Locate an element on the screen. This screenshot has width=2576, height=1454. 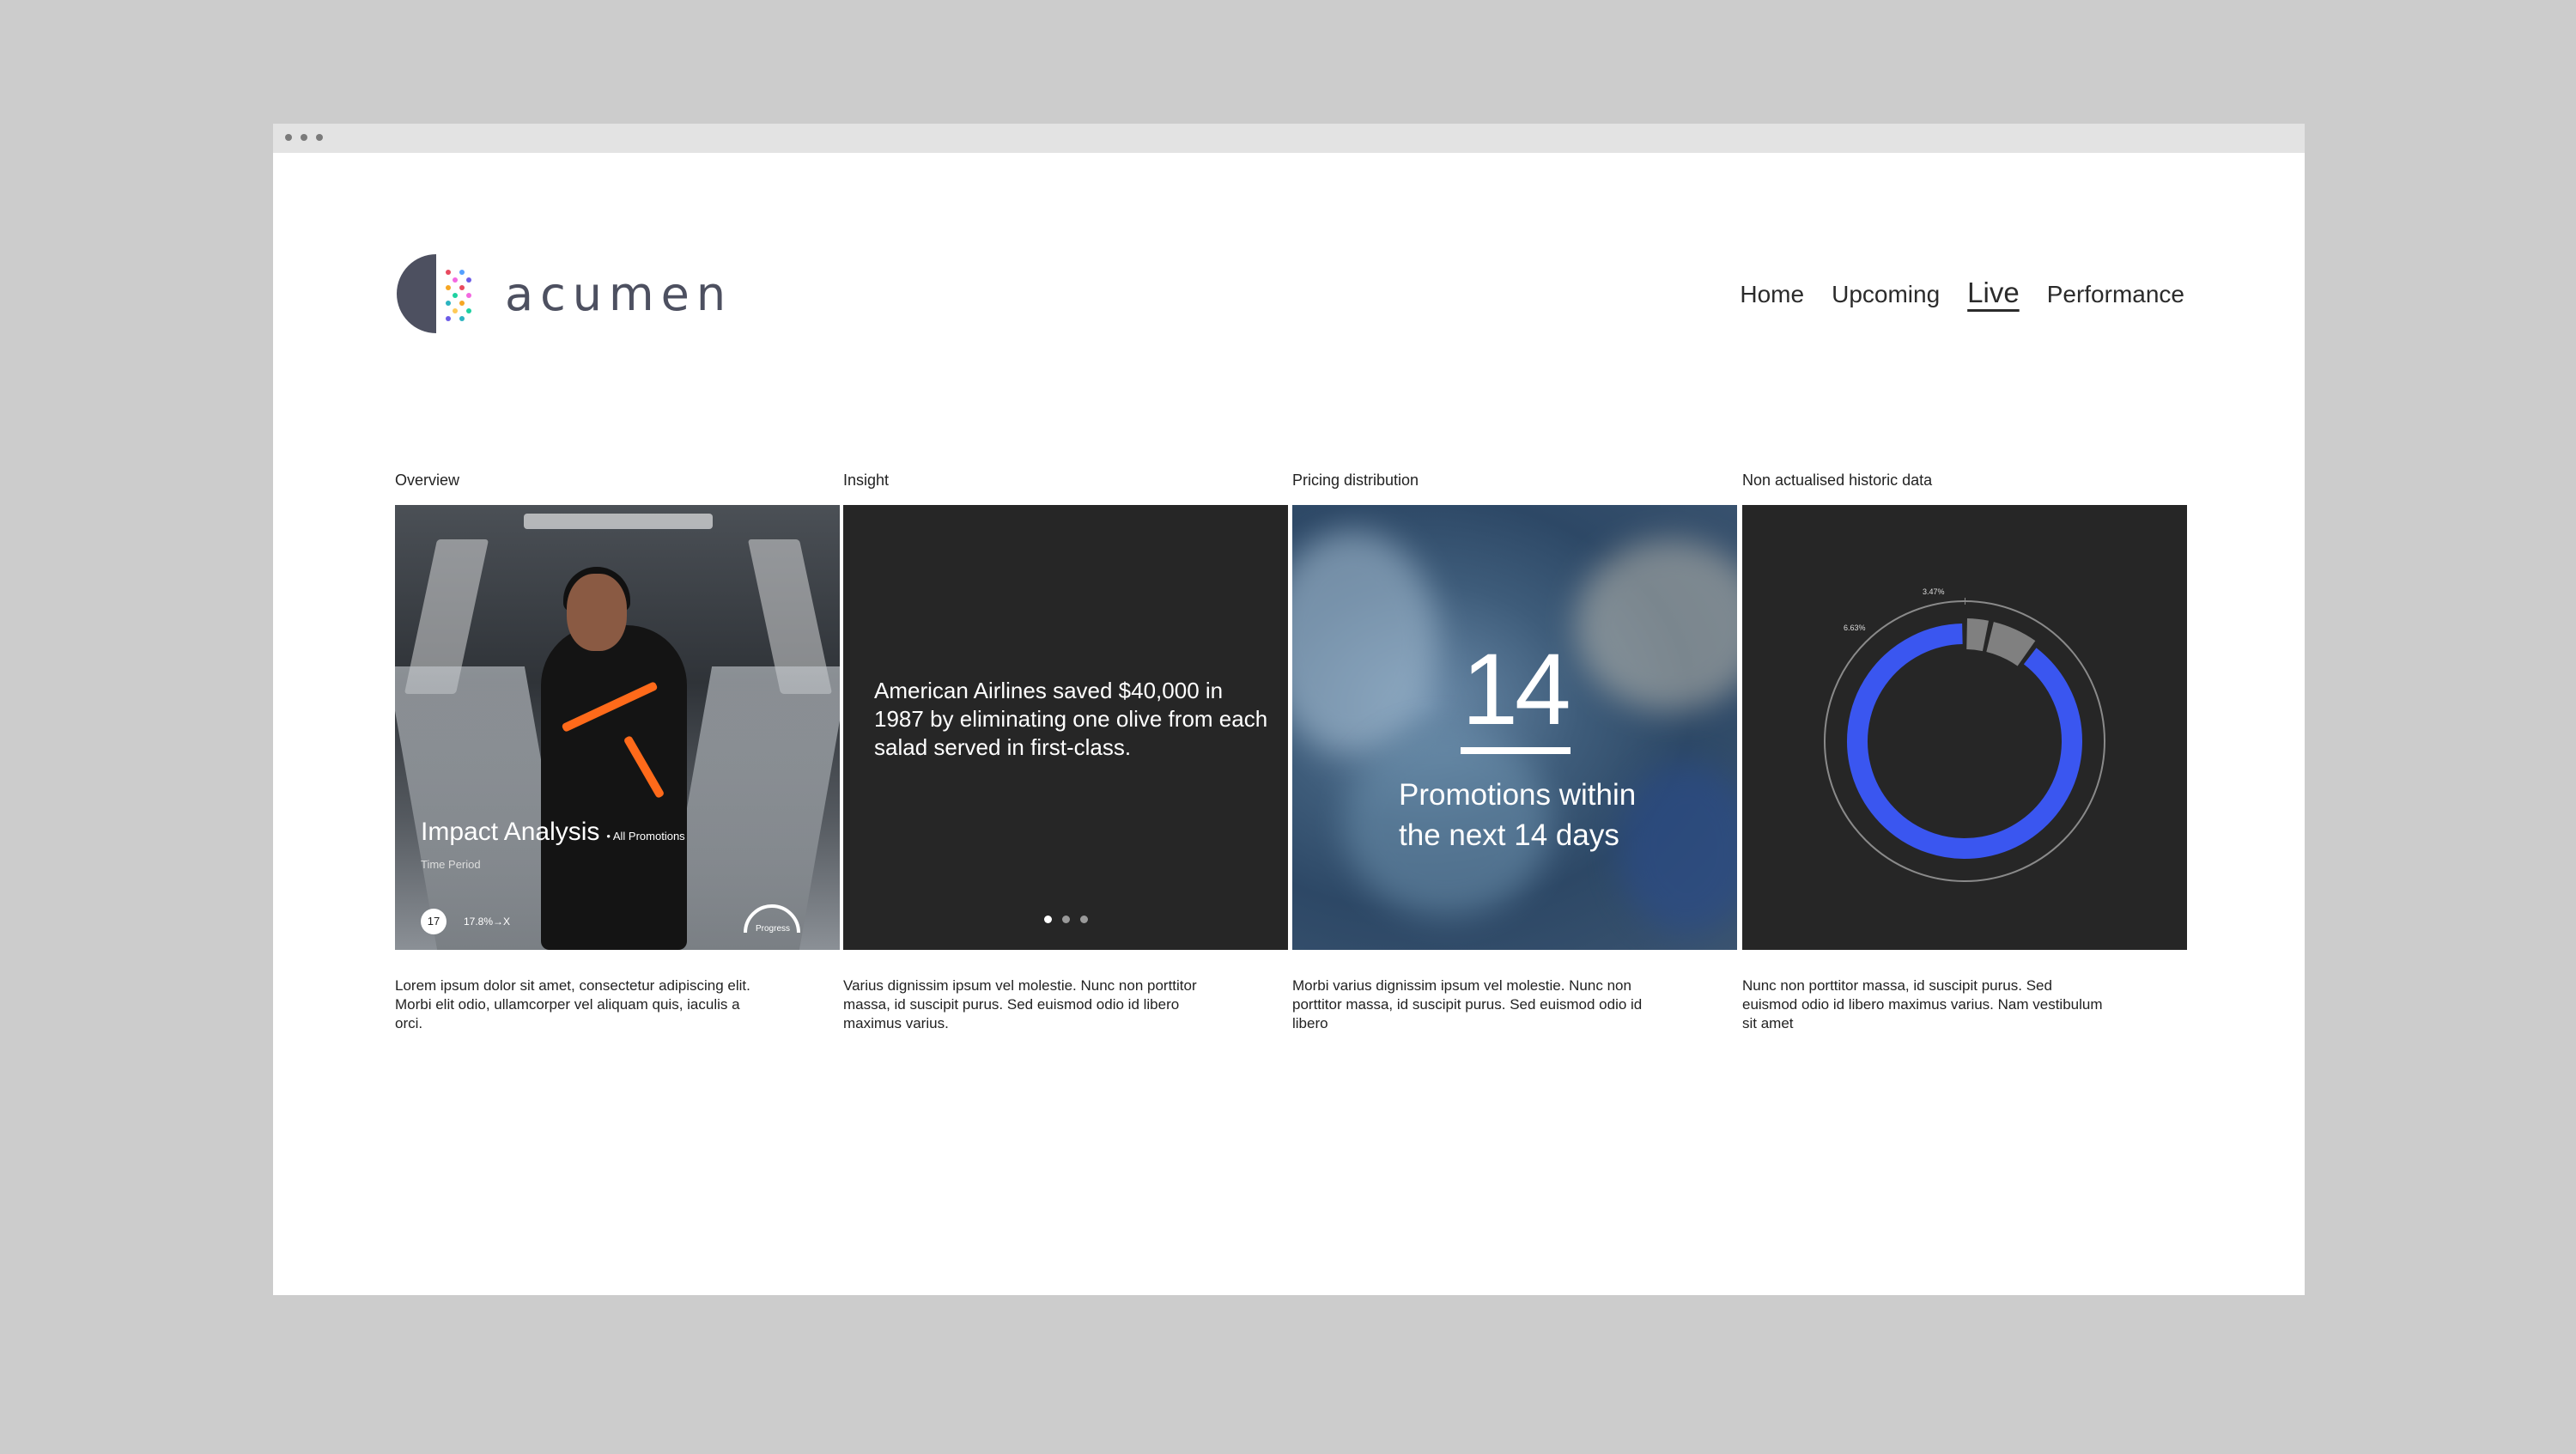
calendar-badge-icon: 17 is located at coordinates (434, 921).